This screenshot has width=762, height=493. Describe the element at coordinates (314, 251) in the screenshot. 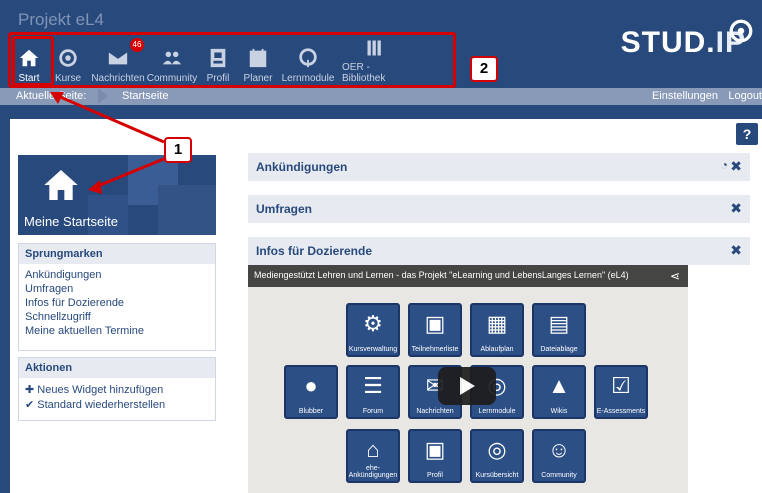

I see `widget-title: Infos für Dozierende` at that location.